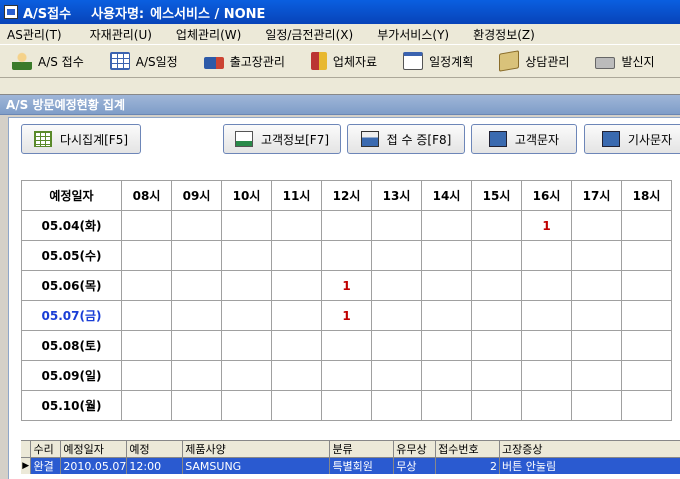 Image resolution: width=680 pixels, height=479 pixels. What do you see at coordinates (415, 449) in the screenshot?
I see `list-column-header: 유무상` at bounding box center [415, 449].